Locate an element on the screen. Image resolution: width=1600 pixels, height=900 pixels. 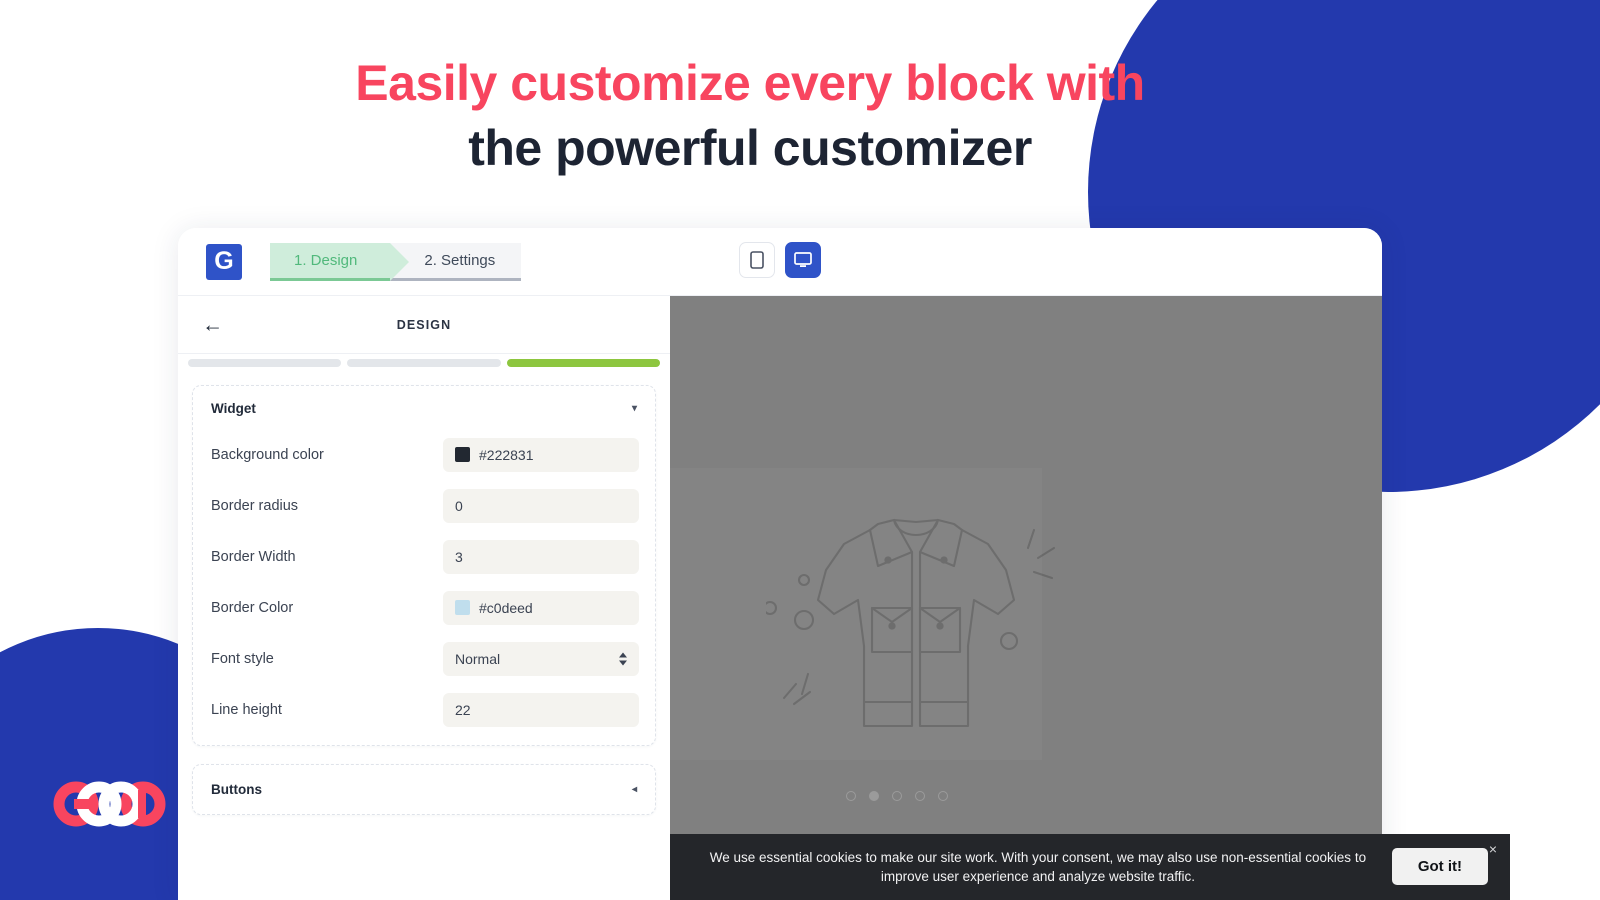
shirt-illustration is located at coordinates (914, 631).